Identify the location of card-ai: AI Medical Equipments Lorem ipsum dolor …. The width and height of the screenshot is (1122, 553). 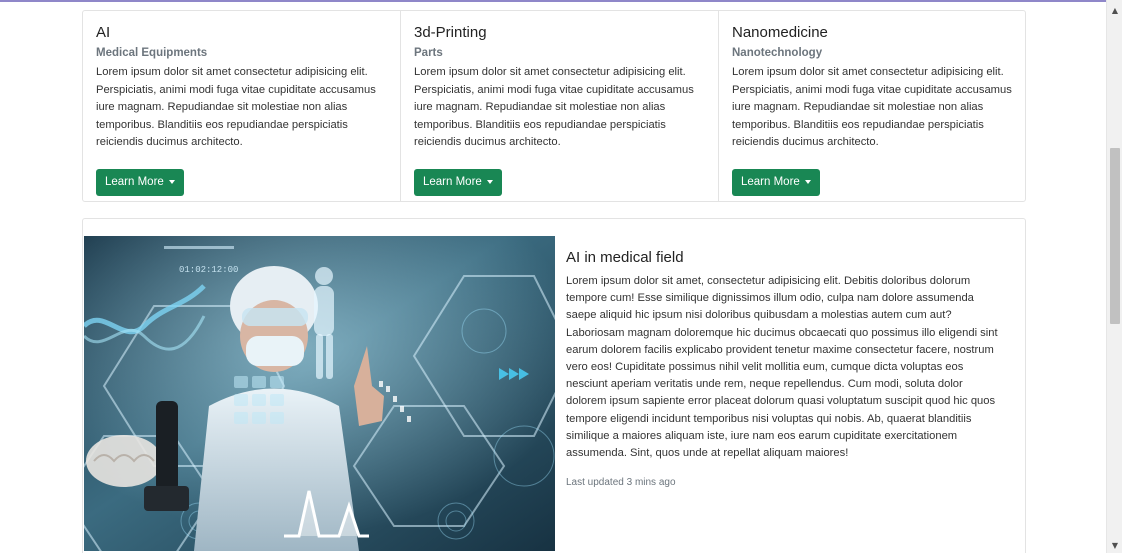
(242, 106).